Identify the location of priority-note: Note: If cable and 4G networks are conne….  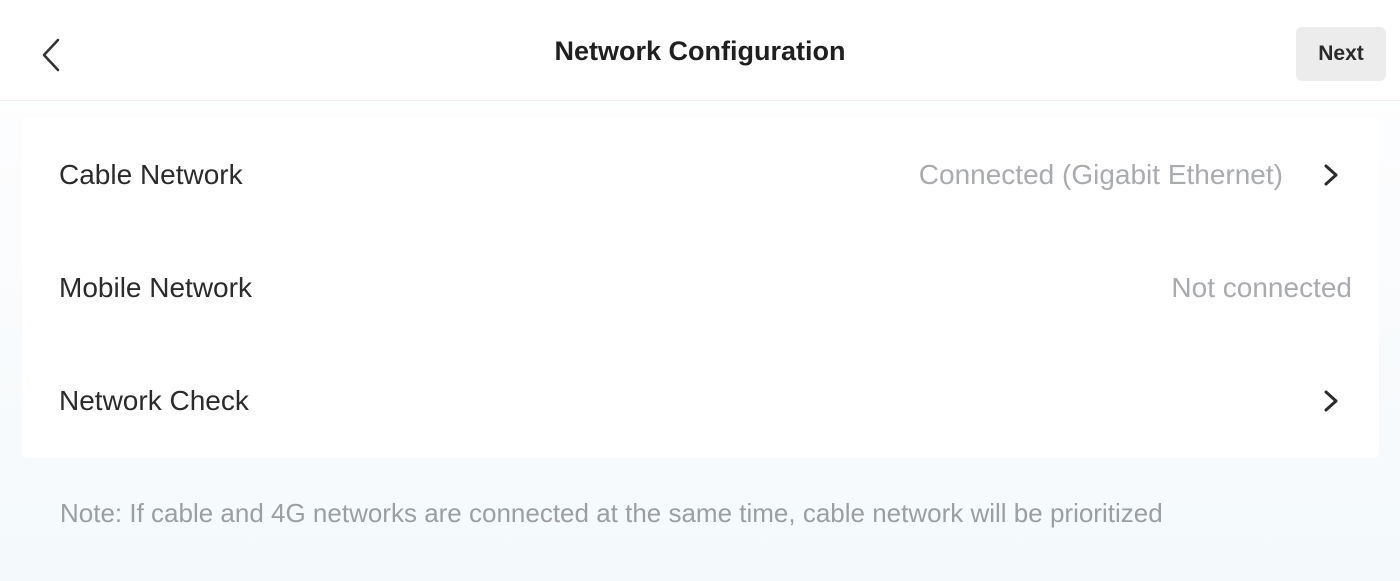
(611, 513).